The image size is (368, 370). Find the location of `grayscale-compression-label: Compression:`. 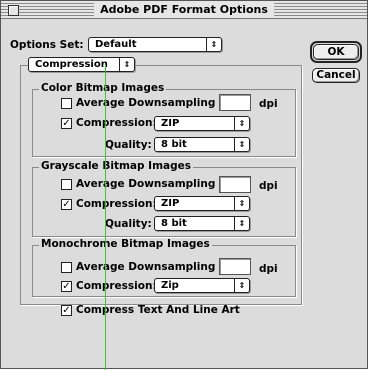

grayscale-compression-label: Compression: is located at coordinates (116, 204).